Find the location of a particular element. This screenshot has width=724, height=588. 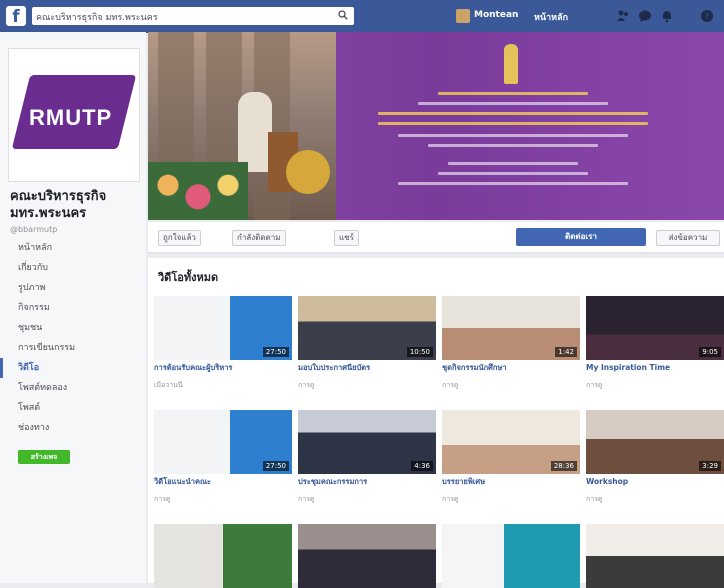

video-thumbnail: 10:50 is located at coordinates (367, 328).